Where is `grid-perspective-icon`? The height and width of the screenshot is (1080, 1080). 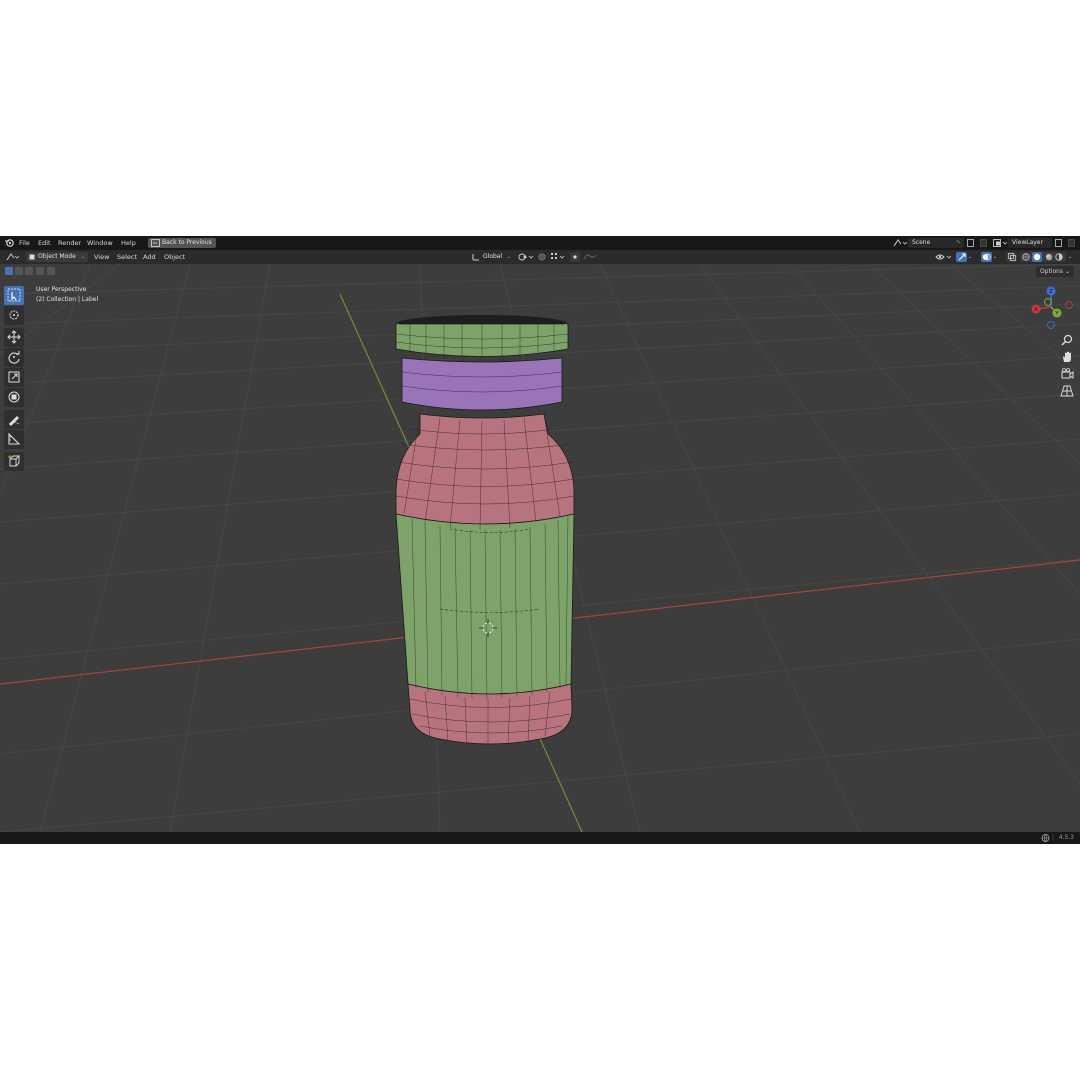 grid-perspective-icon is located at coordinates (1067, 391).